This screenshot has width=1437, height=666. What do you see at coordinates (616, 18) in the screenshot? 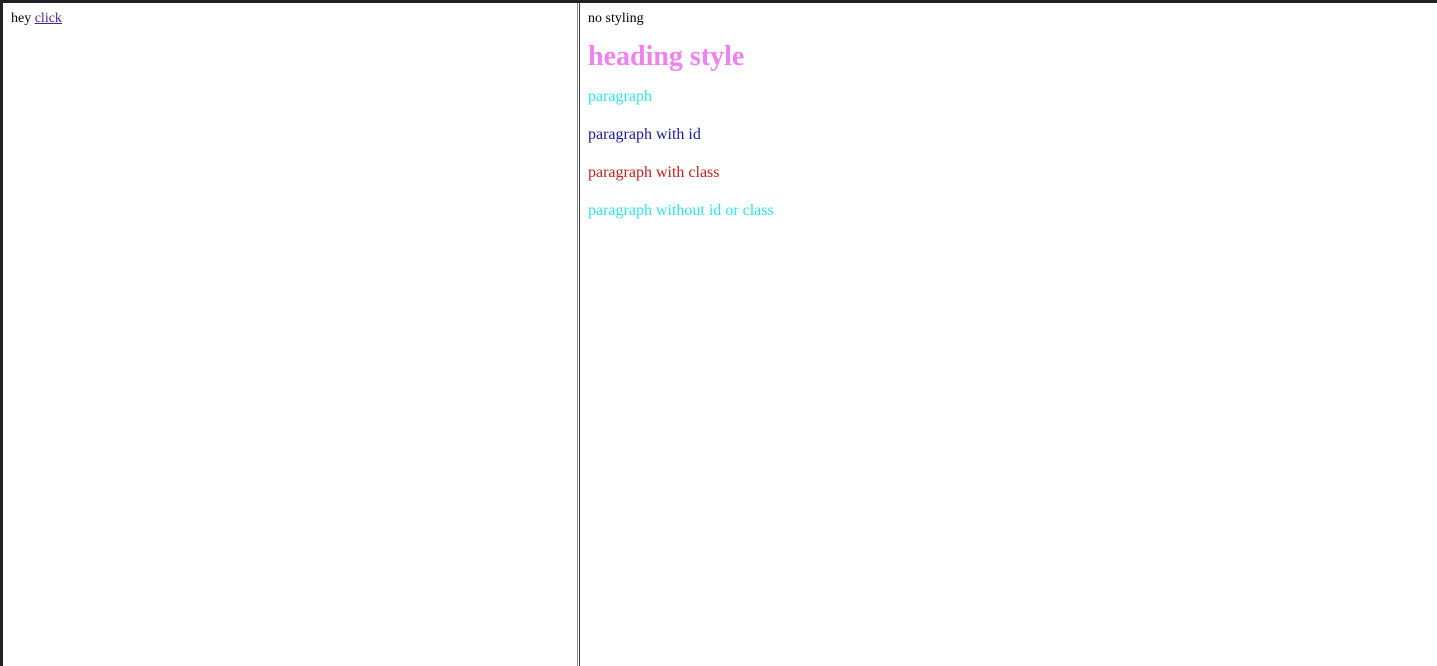
I see `plain-text: no styling` at bounding box center [616, 18].